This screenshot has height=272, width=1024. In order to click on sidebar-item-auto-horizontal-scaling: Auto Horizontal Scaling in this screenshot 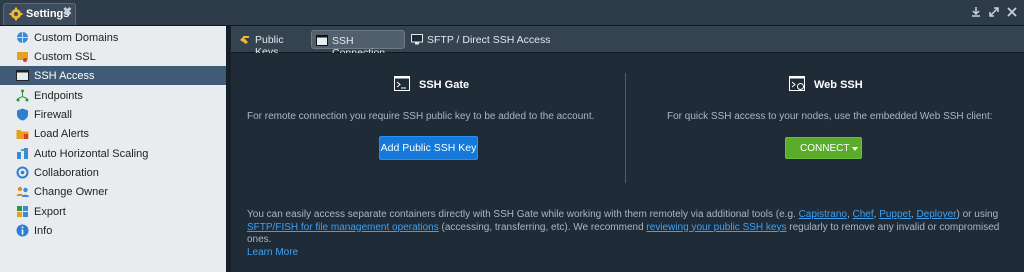, I will do `click(113, 153)`.